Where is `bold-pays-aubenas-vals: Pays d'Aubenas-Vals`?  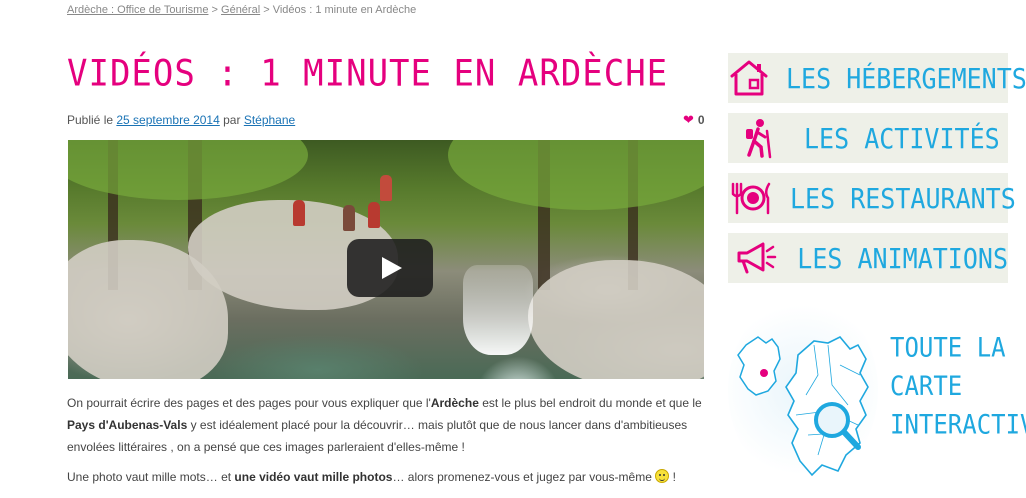
bold-pays-aubenas-vals: Pays d'Aubenas-Vals is located at coordinates (127, 425).